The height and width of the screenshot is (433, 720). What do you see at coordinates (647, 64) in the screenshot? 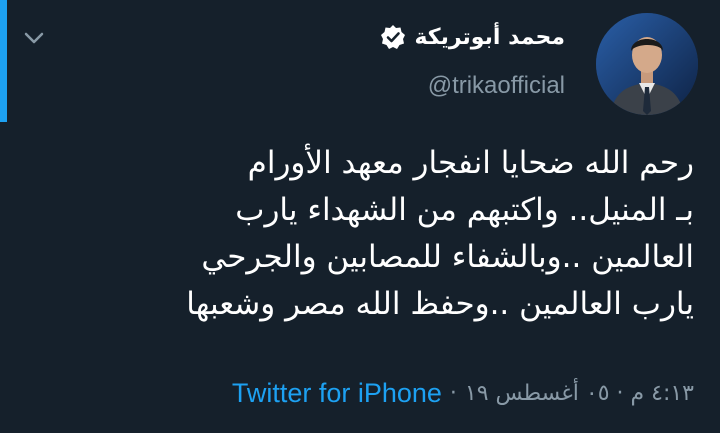
I see `avatar` at bounding box center [647, 64].